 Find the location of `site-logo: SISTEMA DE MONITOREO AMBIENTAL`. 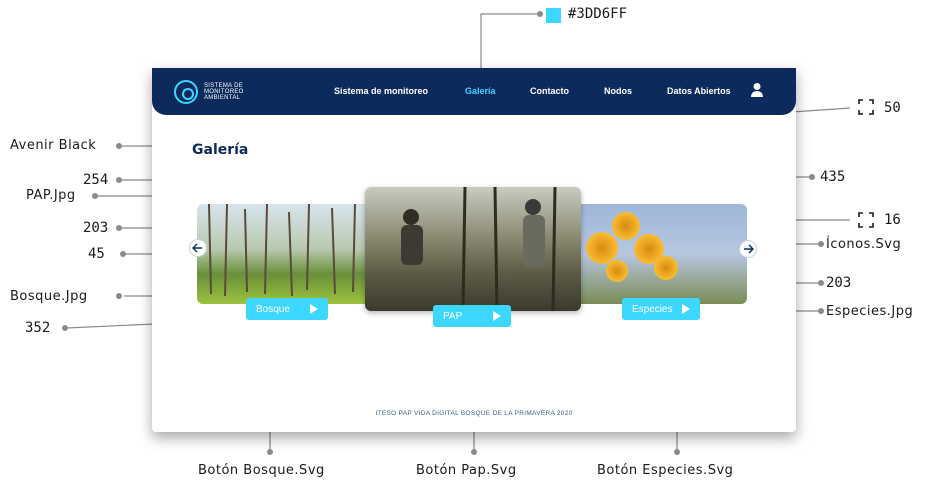

site-logo: SISTEMA DE MONITOREO AMBIENTAL is located at coordinates (219, 92).